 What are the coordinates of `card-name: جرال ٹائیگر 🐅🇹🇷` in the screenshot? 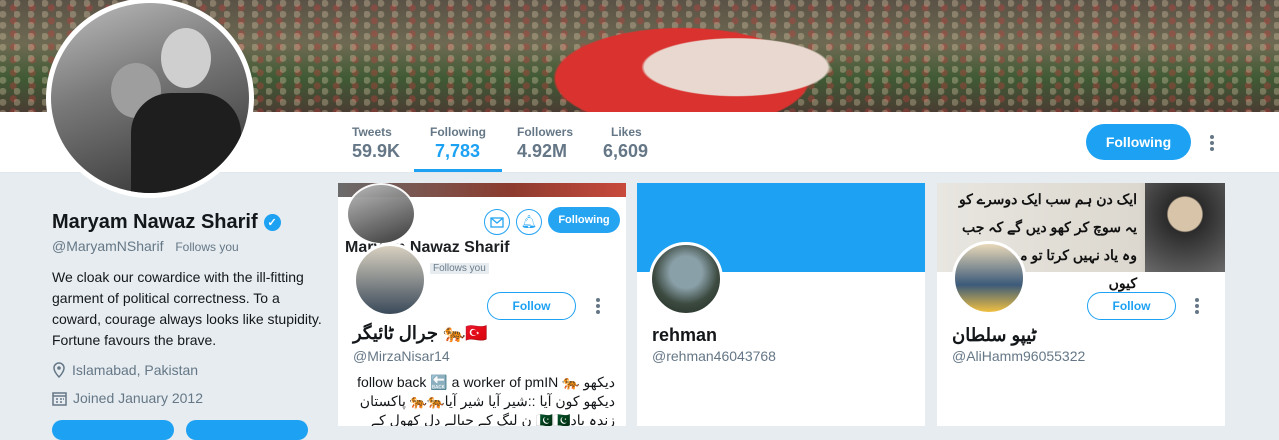 It's located at (420, 333).